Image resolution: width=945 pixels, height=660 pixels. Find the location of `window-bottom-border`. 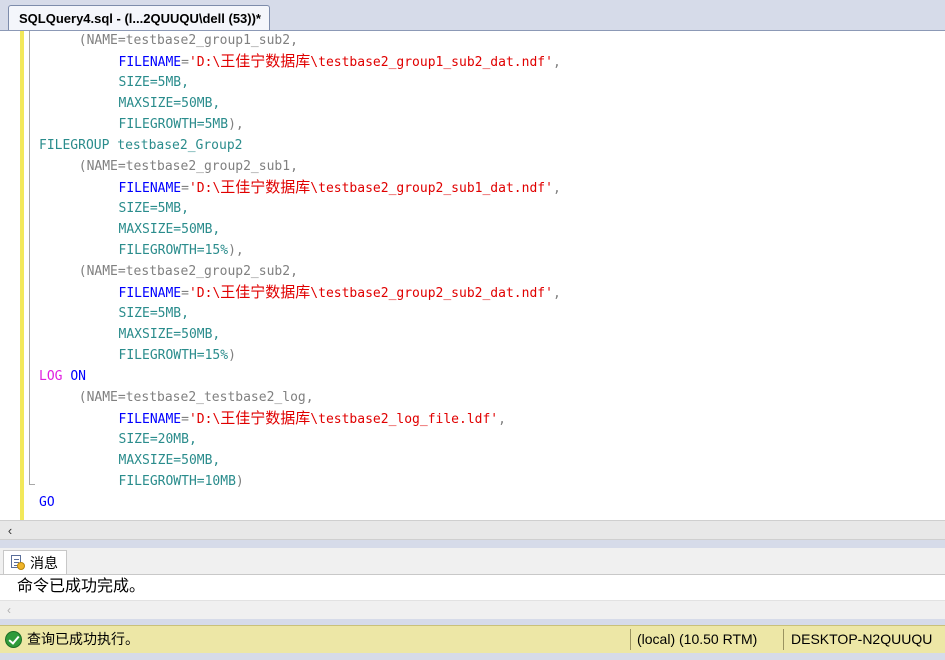

window-bottom-border is located at coordinates (472, 656).